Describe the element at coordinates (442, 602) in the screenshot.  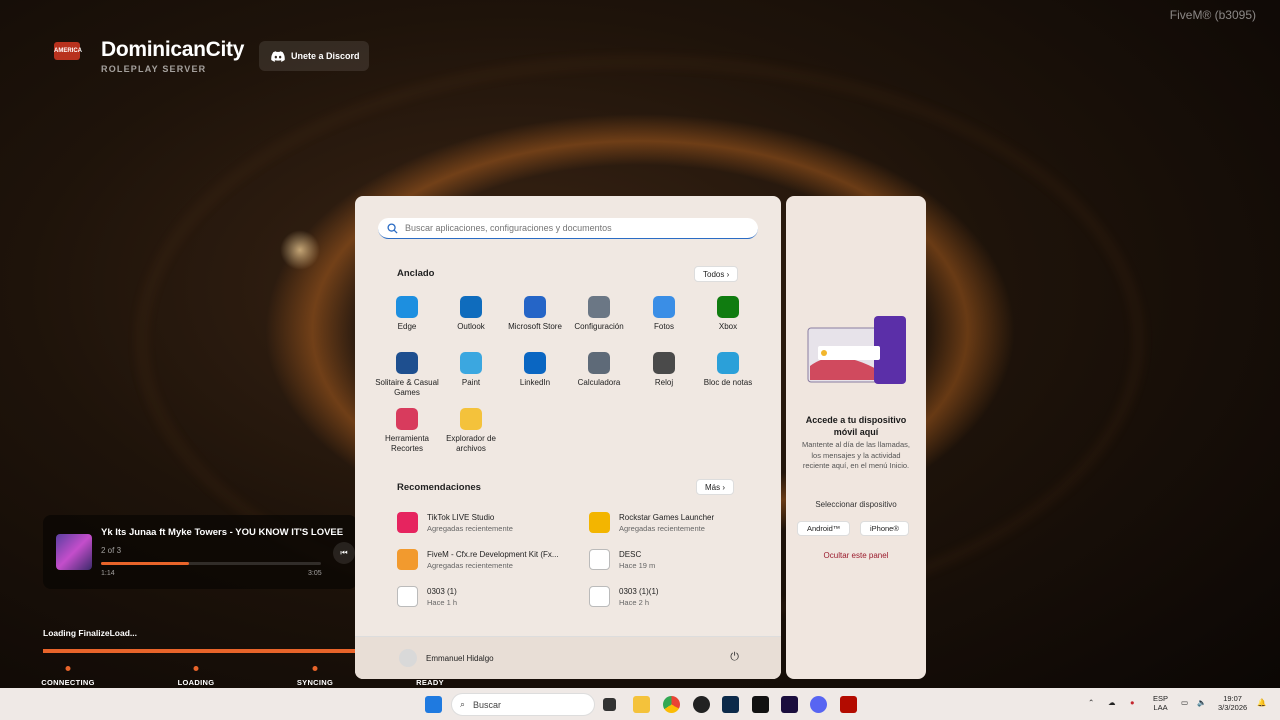
I see `recommended-subtitle: Hace 1 h` at that location.